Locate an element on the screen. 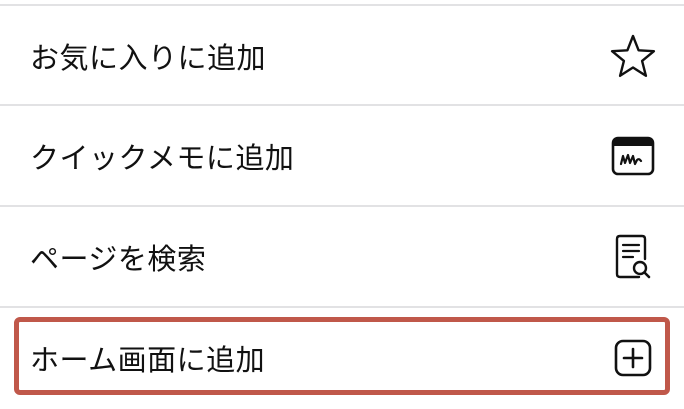 The width and height of the screenshot is (684, 409). find-on-page-icon is located at coordinates (633, 257).